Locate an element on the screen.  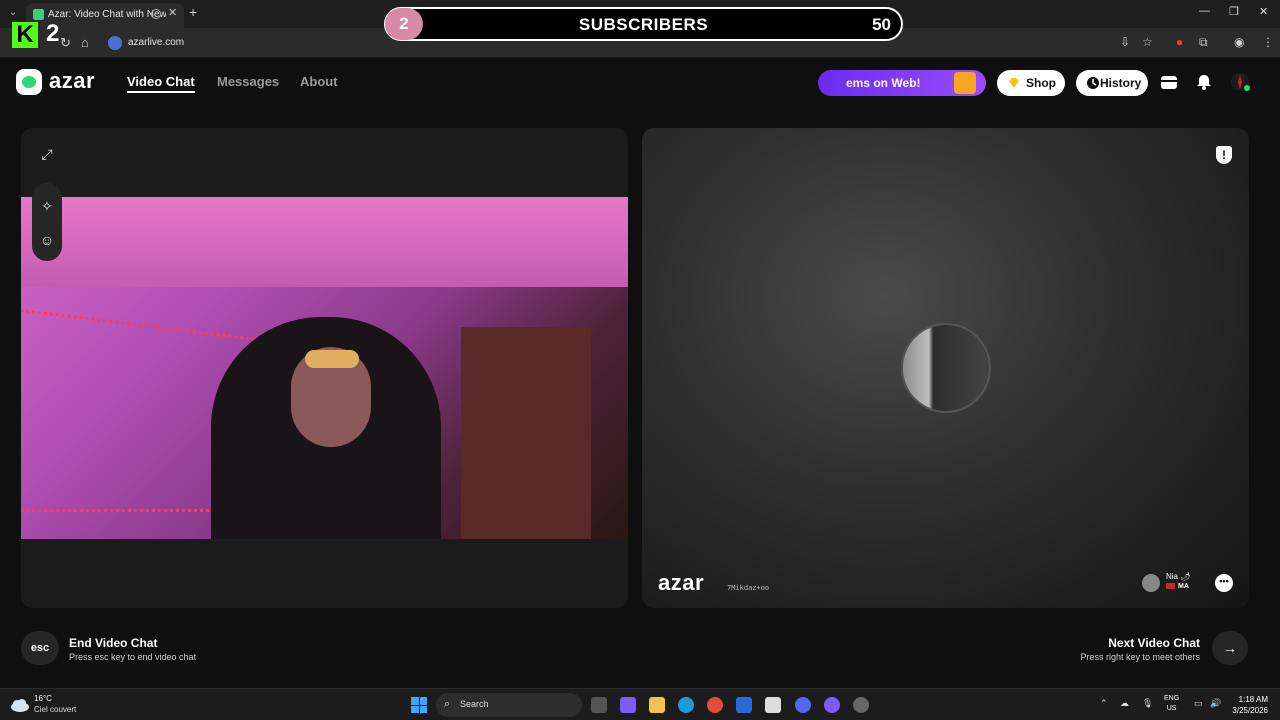
minimize-icon: — is located at coordinates (1204, 11).